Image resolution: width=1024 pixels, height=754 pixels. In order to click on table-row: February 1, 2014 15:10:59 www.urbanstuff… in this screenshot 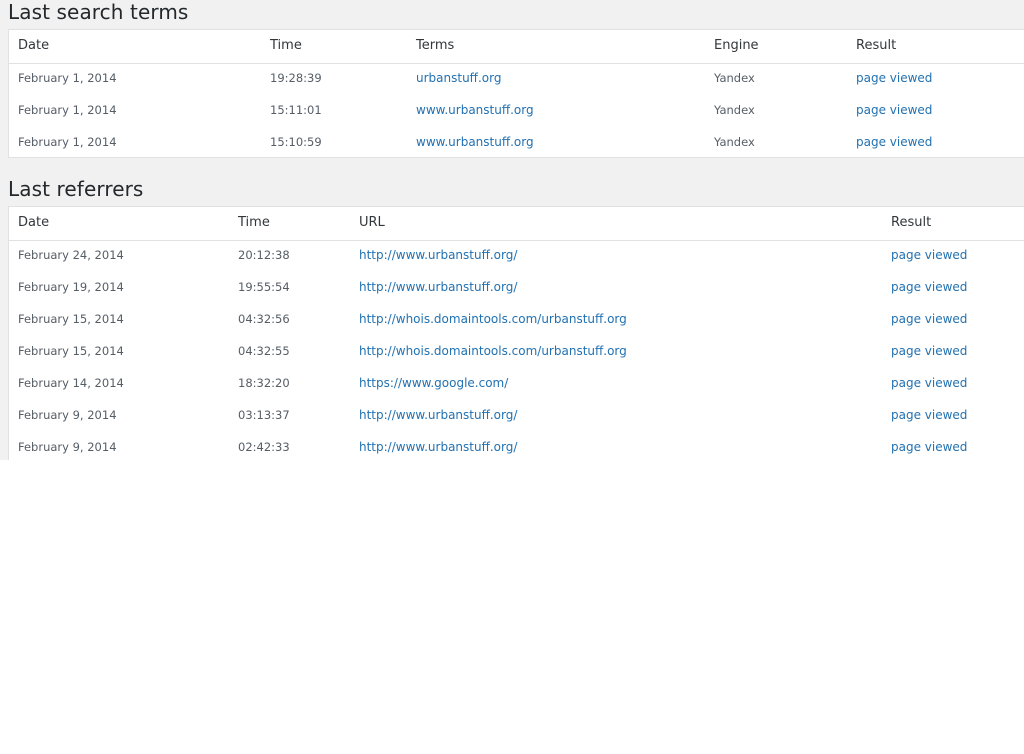, I will do `click(516, 143)`.